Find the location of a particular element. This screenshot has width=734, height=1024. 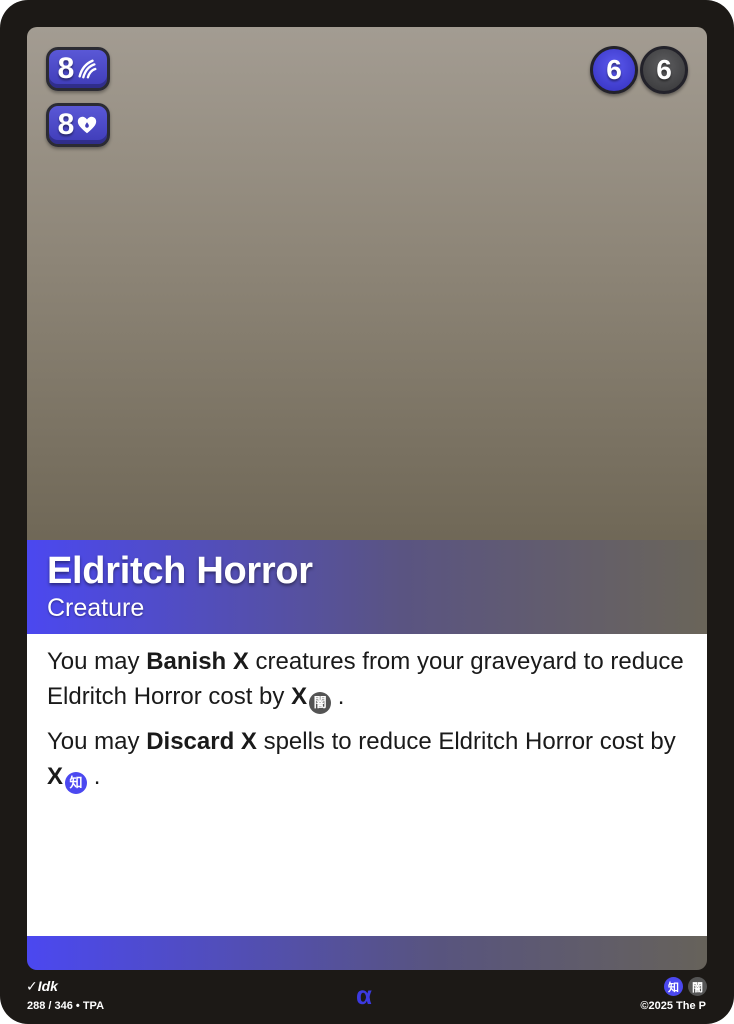

footer-bar is located at coordinates (367, 953).